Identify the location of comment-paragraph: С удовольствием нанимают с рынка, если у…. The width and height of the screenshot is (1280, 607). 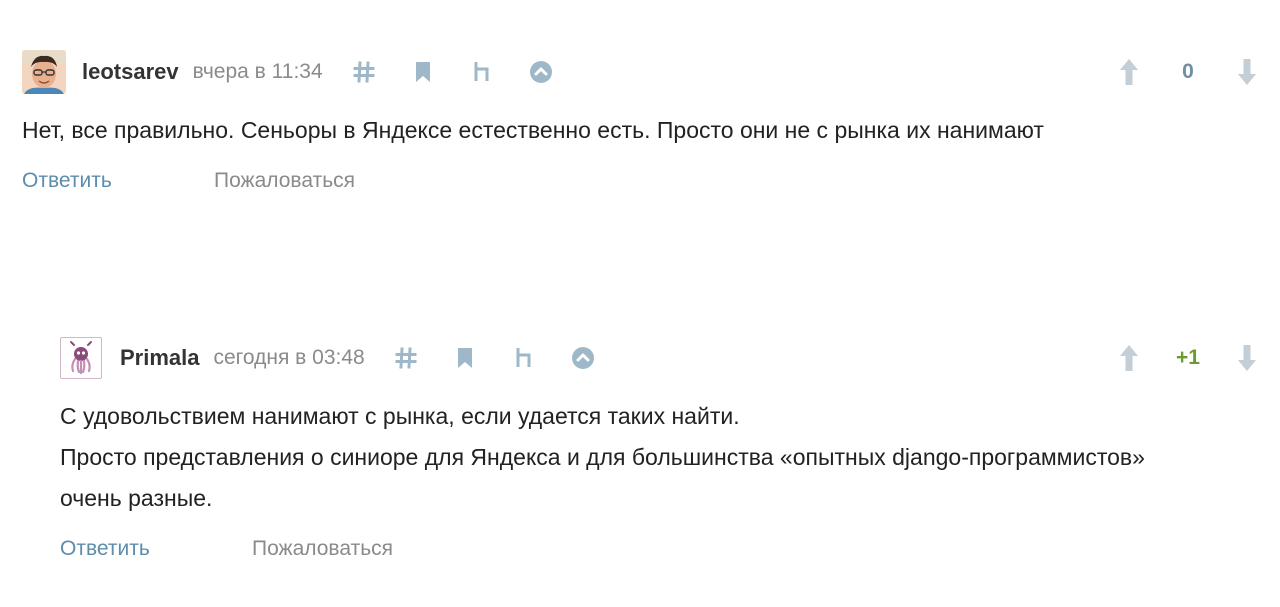
(400, 416).